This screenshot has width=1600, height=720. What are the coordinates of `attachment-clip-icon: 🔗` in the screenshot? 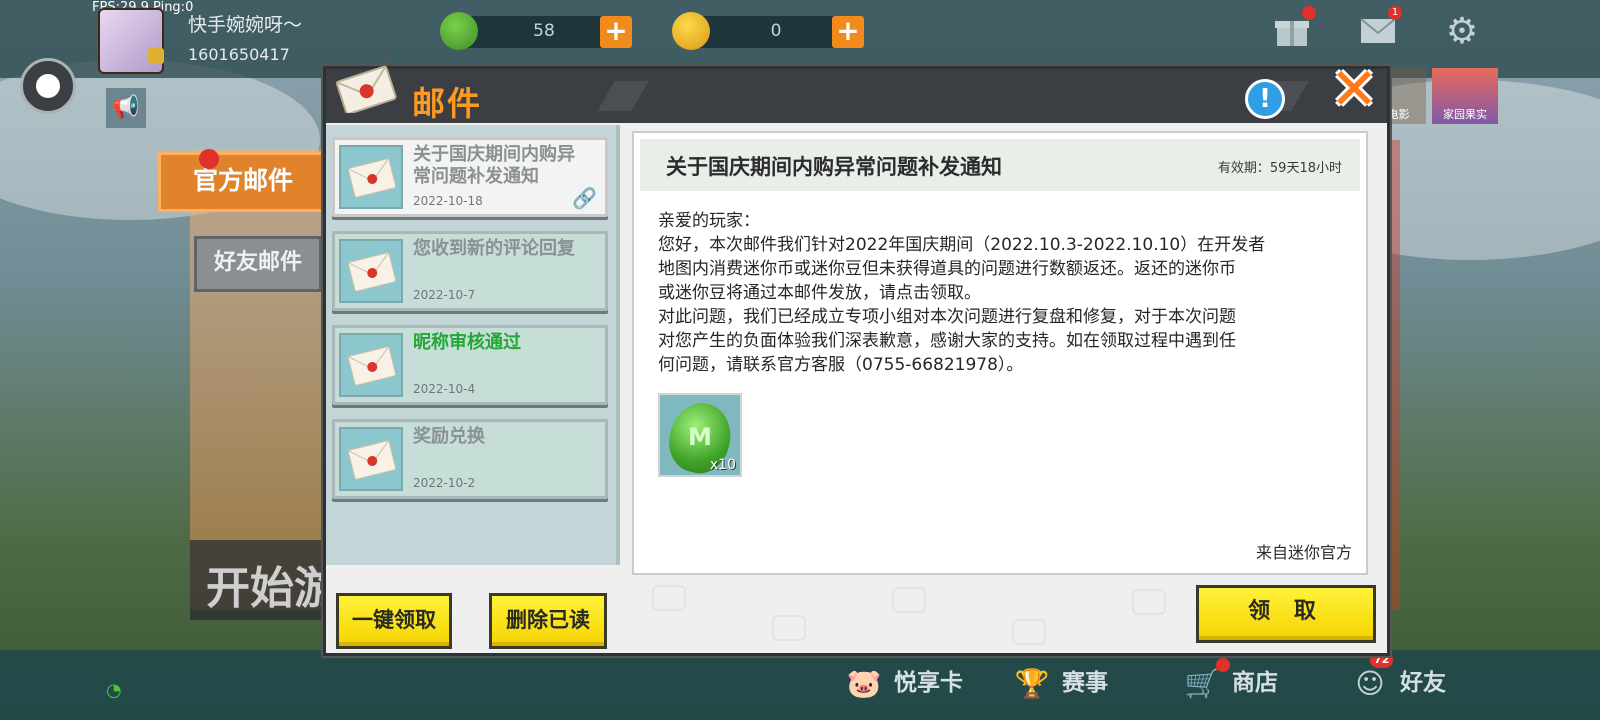 It's located at (584, 198).